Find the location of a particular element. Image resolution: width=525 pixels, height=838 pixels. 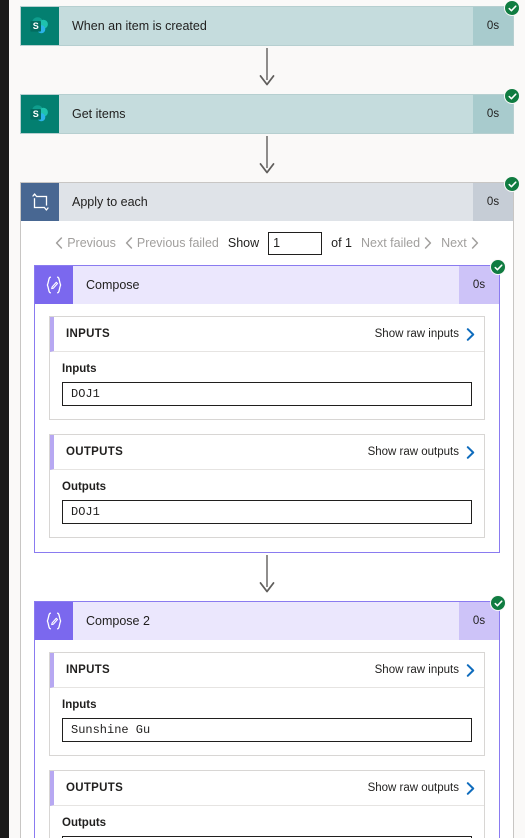

card-title: Apply to each is located at coordinates (110, 202).